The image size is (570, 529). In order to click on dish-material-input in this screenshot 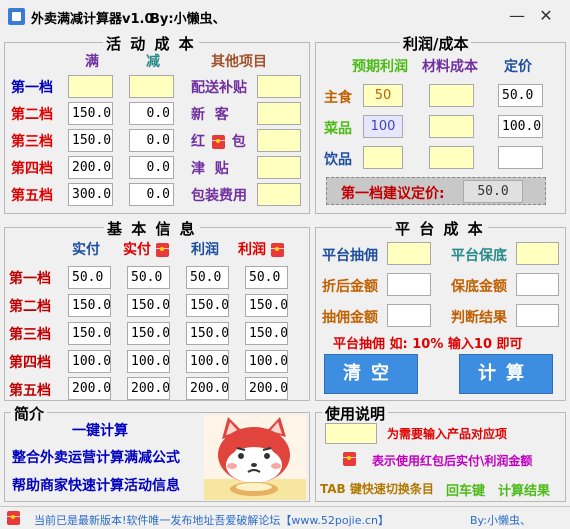, I will do `click(451, 126)`.